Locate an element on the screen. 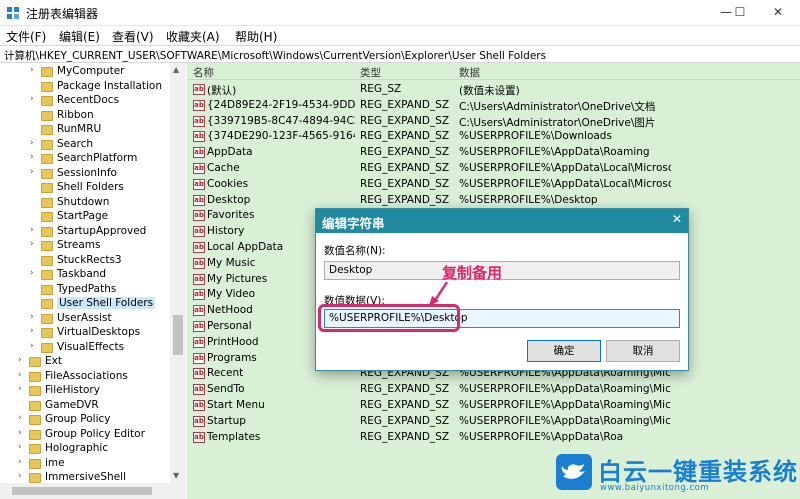 Image resolution: width=800 pixels, height=499 pixels. tree-item-label: Group Policy is located at coordinates (78, 419).